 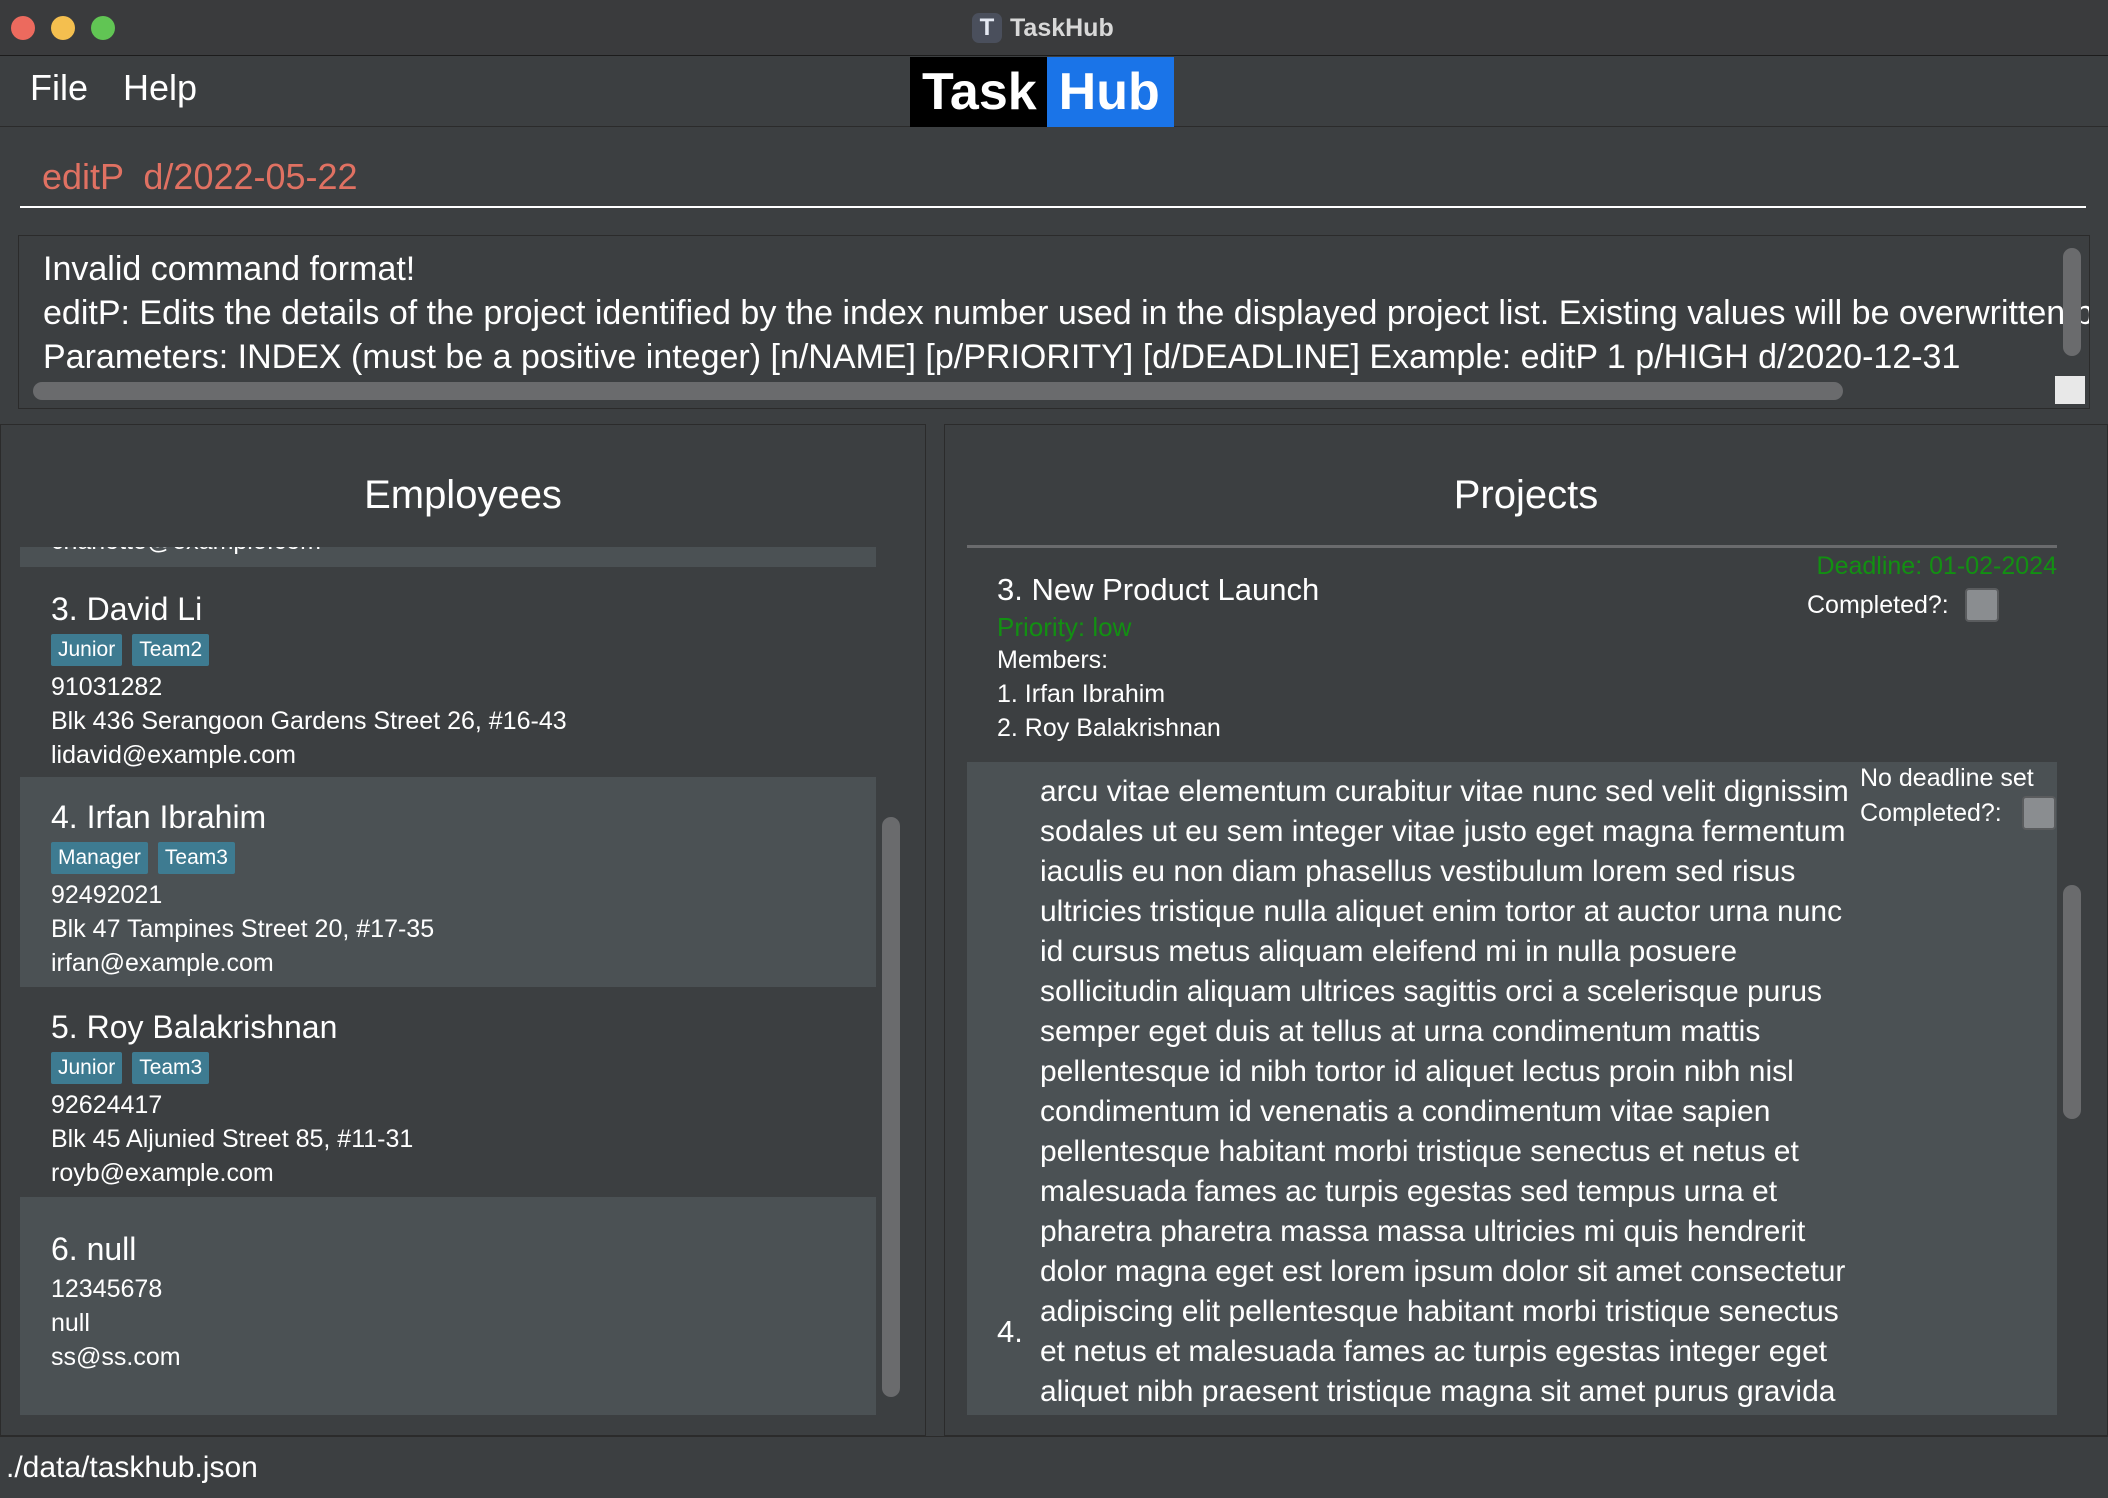 I want to click on projects-title: Projects, so click(x=1526, y=495).